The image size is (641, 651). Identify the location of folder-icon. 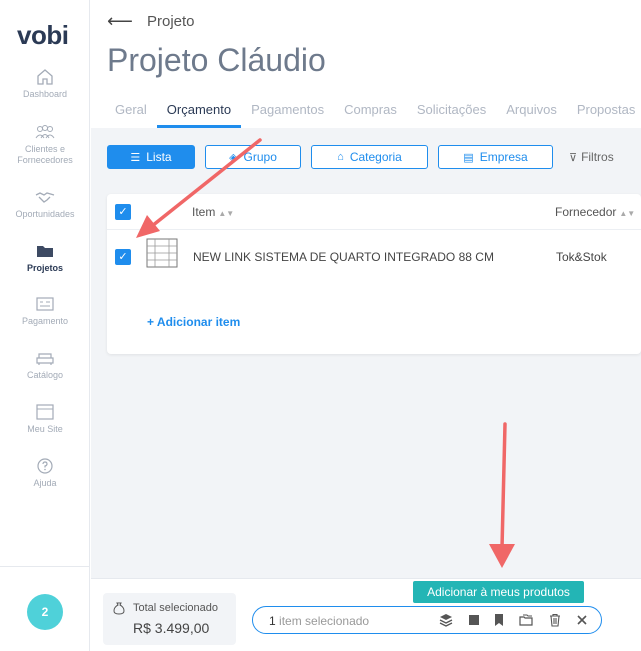
(45, 251).